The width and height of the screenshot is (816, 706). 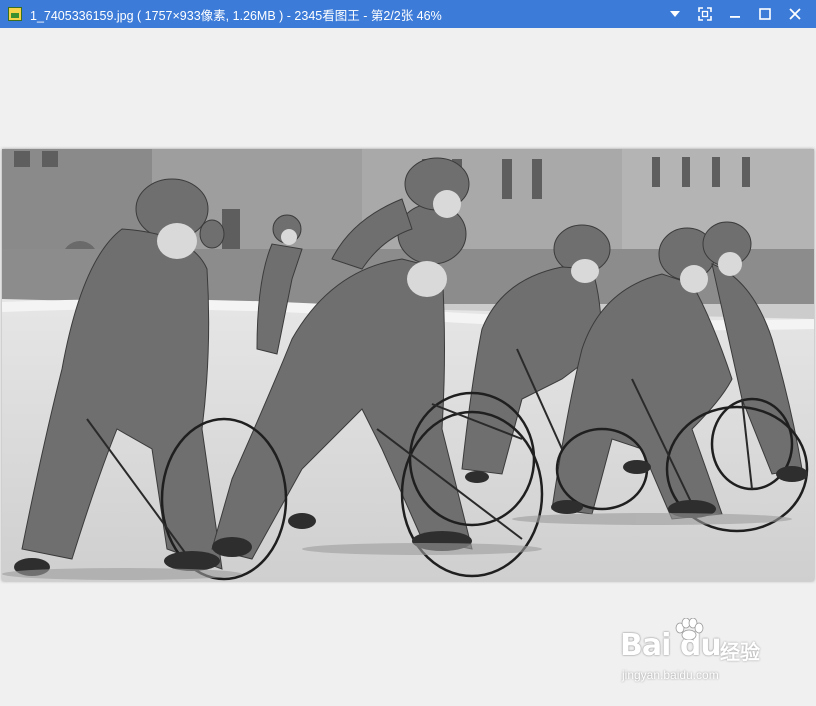 What do you see at coordinates (740, 653) in the screenshot?
I see `watermark-subtitle: 经验` at bounding box center [740, 653].